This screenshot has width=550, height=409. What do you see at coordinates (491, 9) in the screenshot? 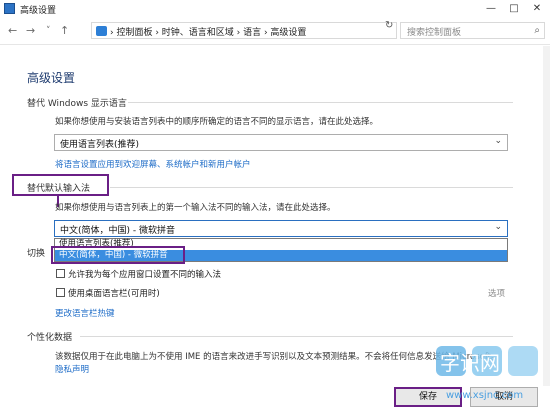
I see `minimize-button: —` at bounding box center [491, 9].